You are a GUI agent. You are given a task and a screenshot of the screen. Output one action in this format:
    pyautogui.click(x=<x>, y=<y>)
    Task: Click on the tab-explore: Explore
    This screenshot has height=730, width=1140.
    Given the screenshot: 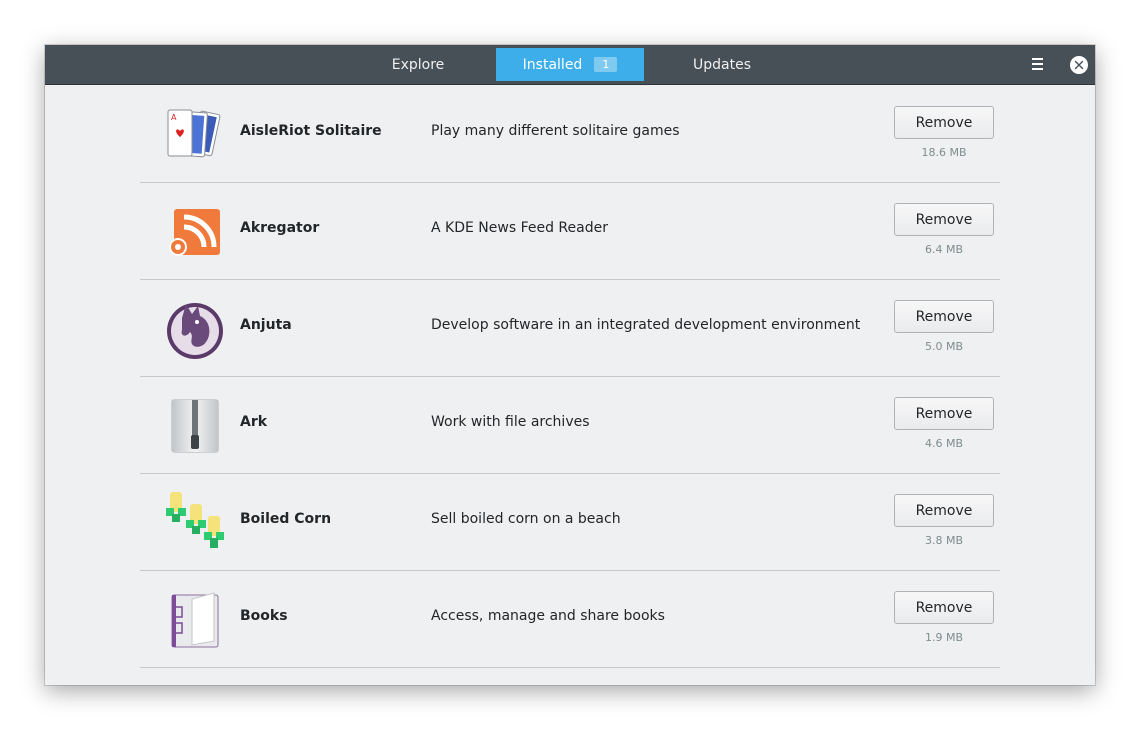 What is the action you would take?
    pyautogui.click(x=418, y=64)
    